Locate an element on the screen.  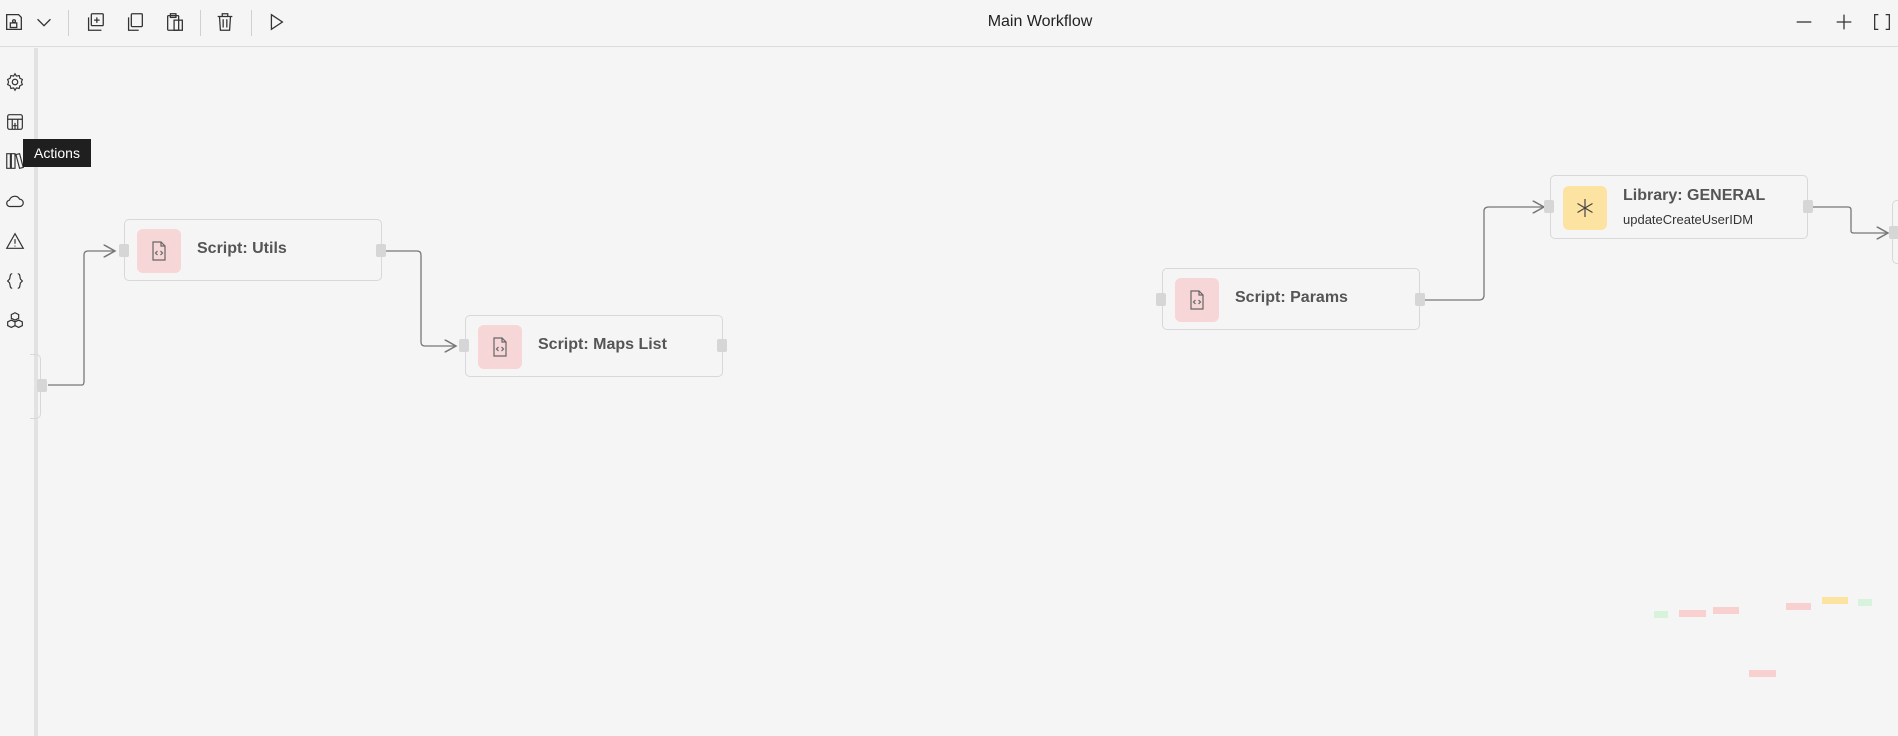
duplicate-icon is located at coordinates (95, 22).